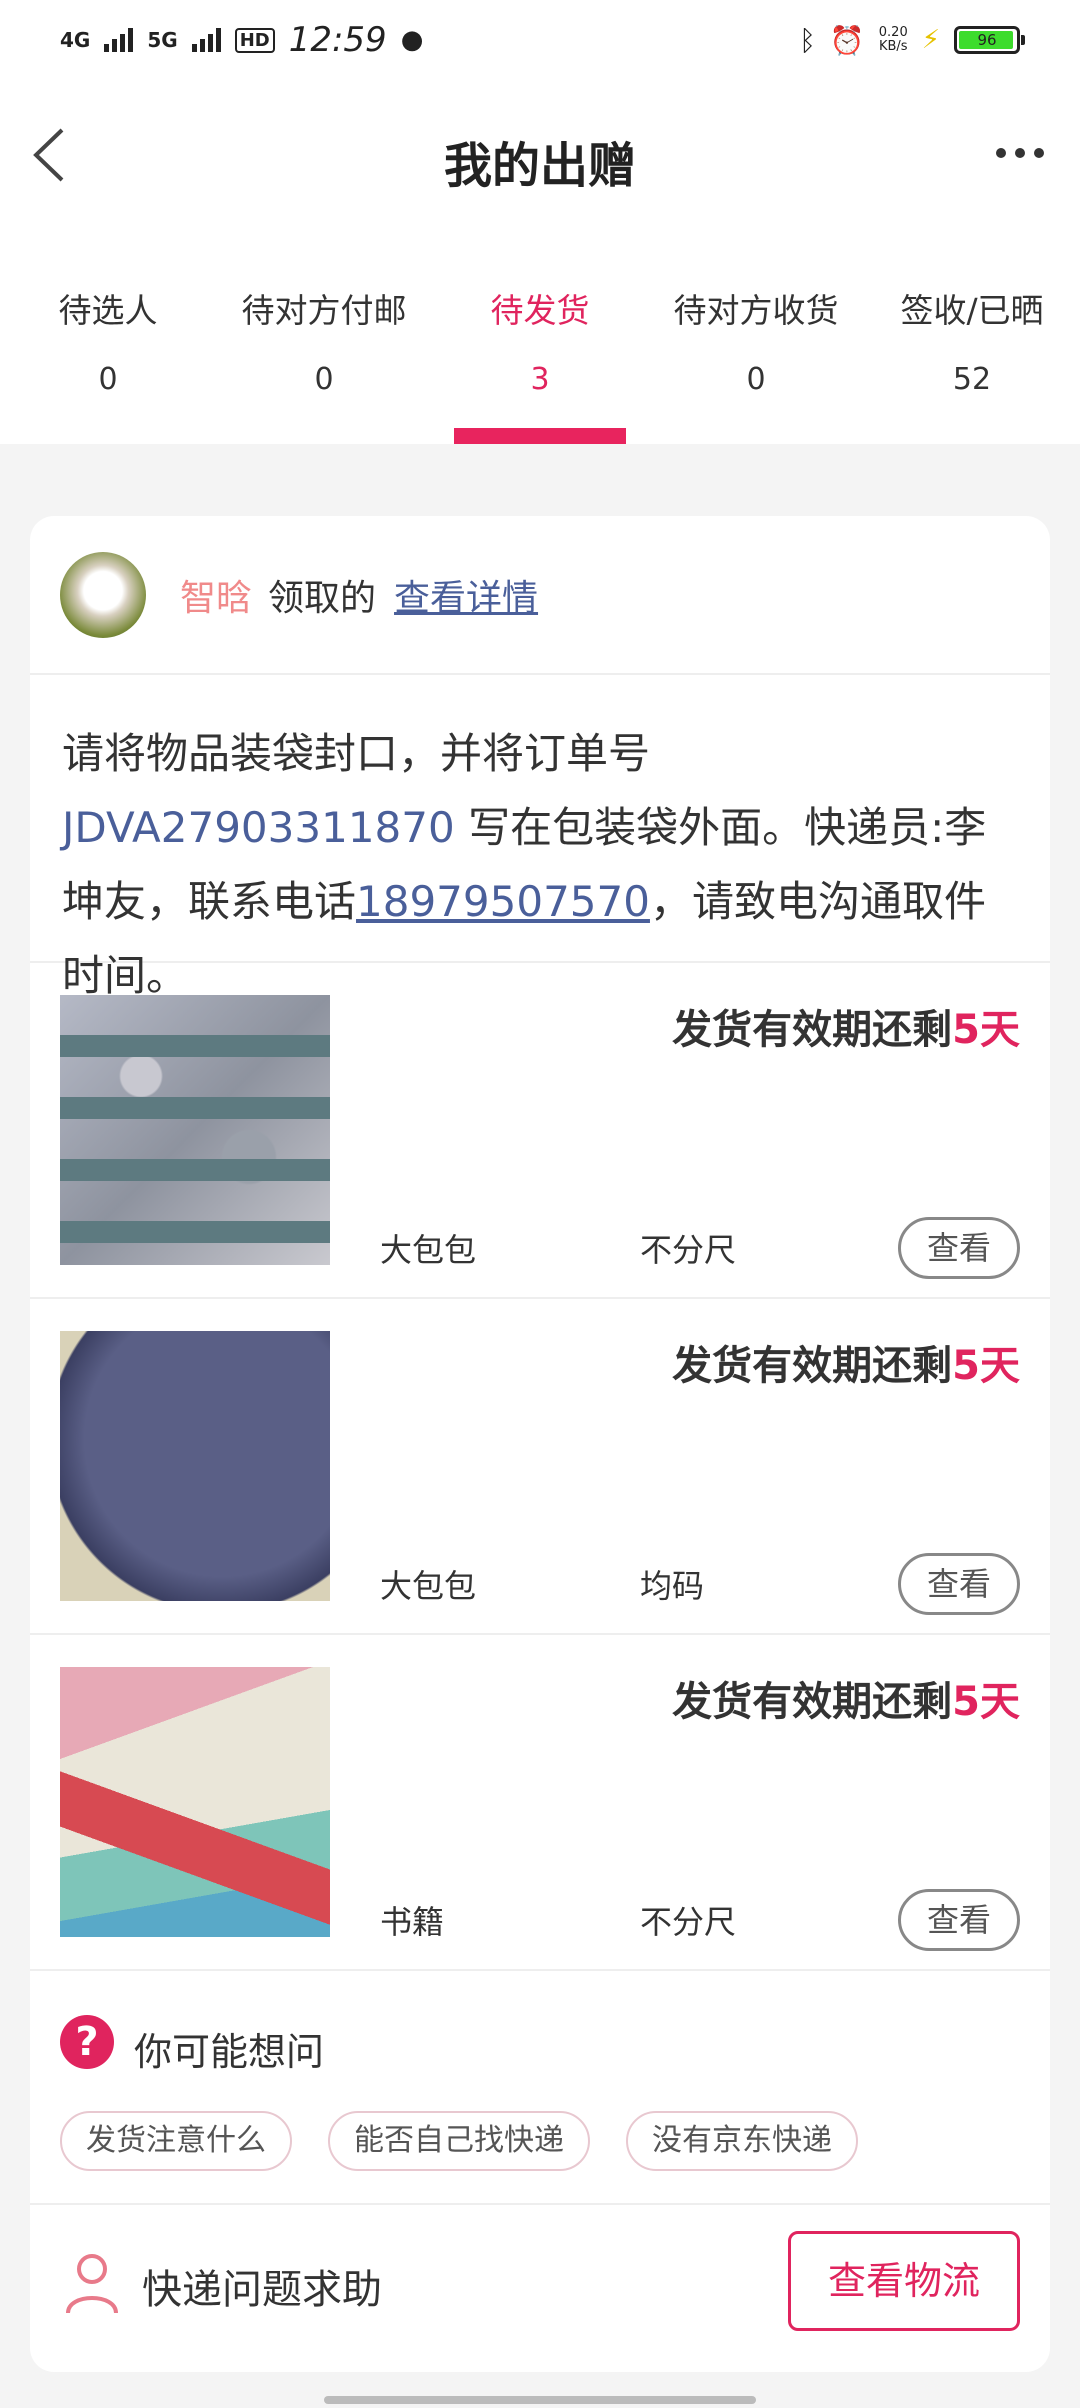 This screenshot has height=2408, width=1080. Describe the element at coordinates (108, 337) in the screenshot. I see `tab-pending-select: 待选人 0` at that location.